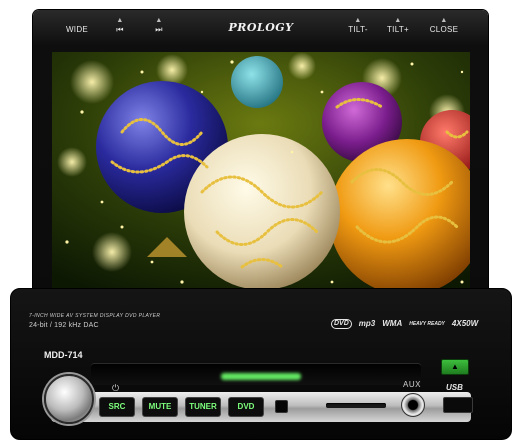 This screenshot has height=446, width=520. Describe the element at coordinates (458, 405) in the screenshot. I see `usb-port` at that location.